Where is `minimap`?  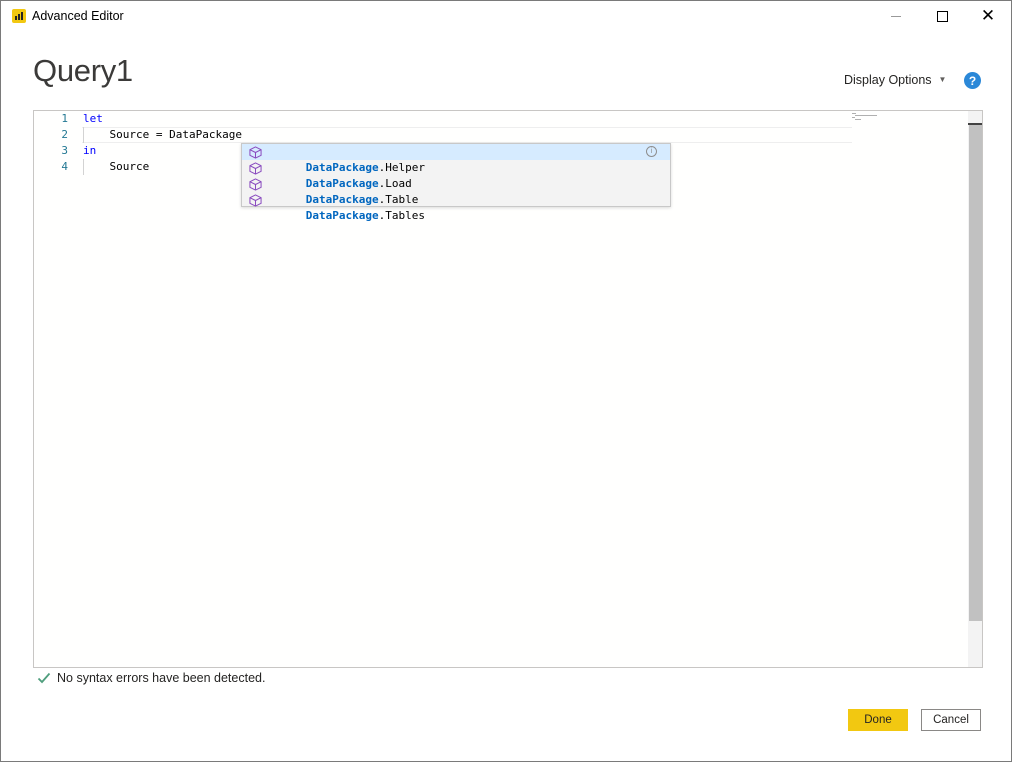 minimap is located at coordinates (909, 389).